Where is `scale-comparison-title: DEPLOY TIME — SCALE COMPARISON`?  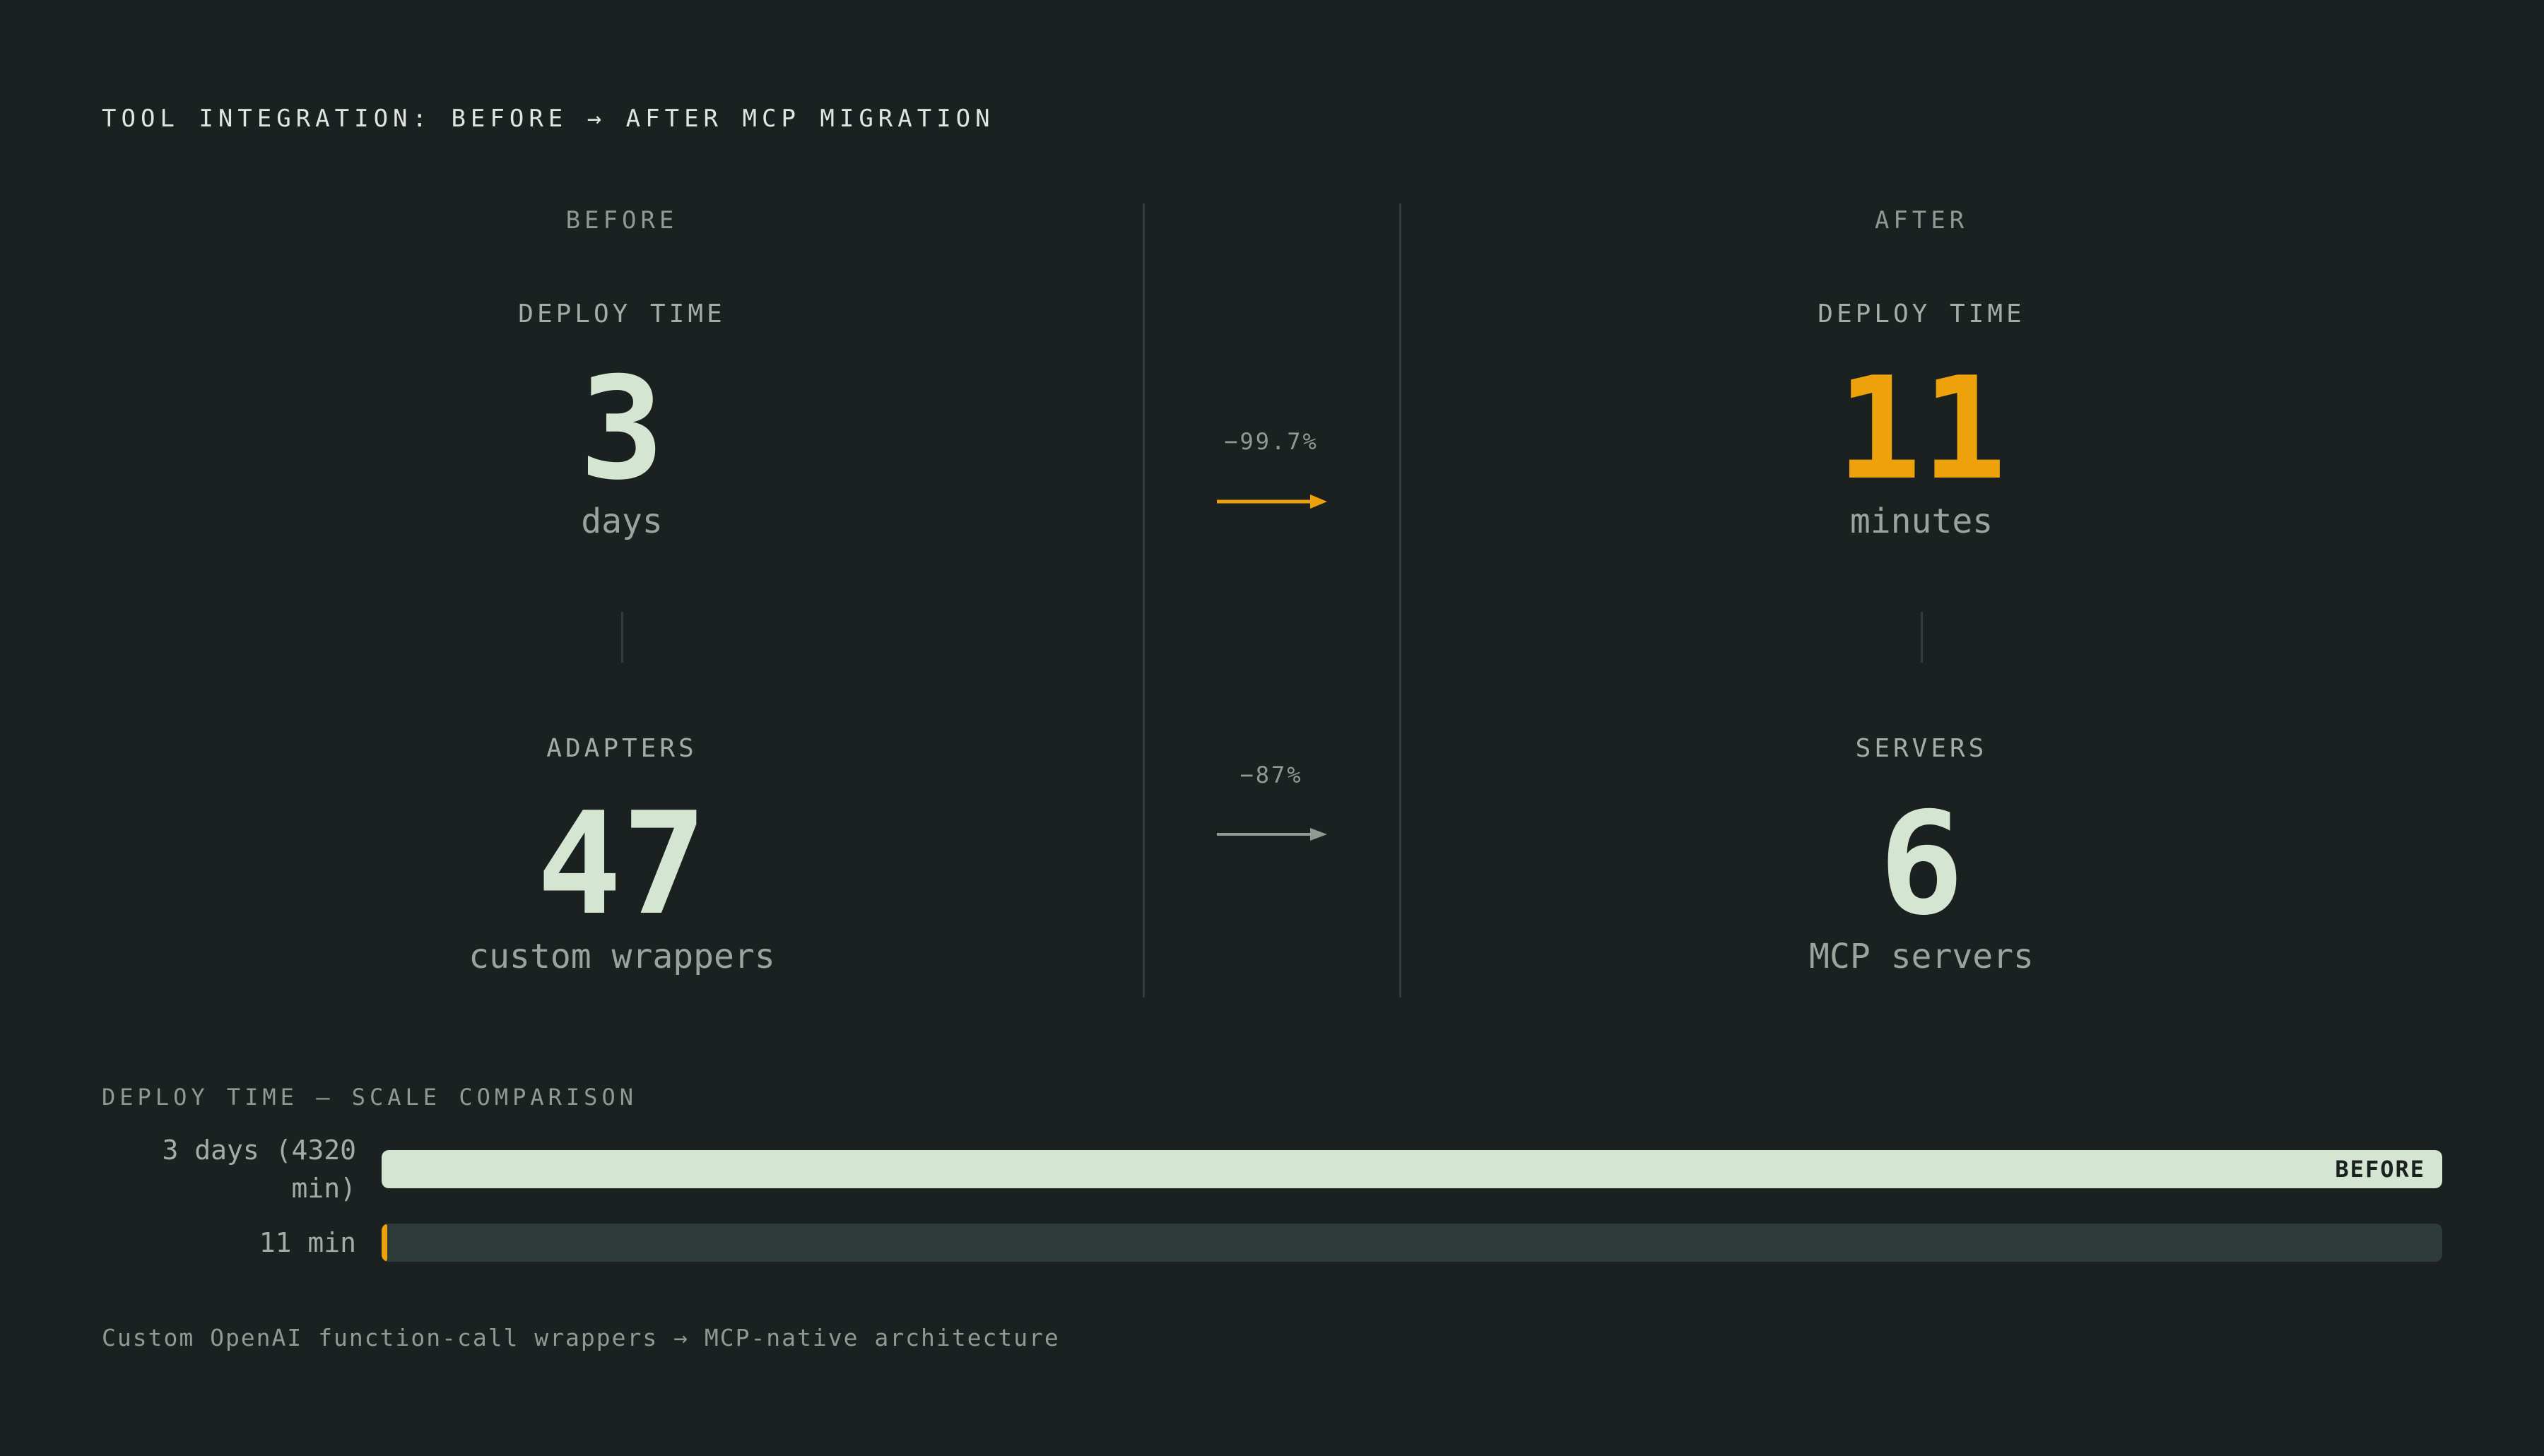
scale-comparison-title: DEPLOY TIME — SCALE COMPARISON is located at coordinates (369, 1098).